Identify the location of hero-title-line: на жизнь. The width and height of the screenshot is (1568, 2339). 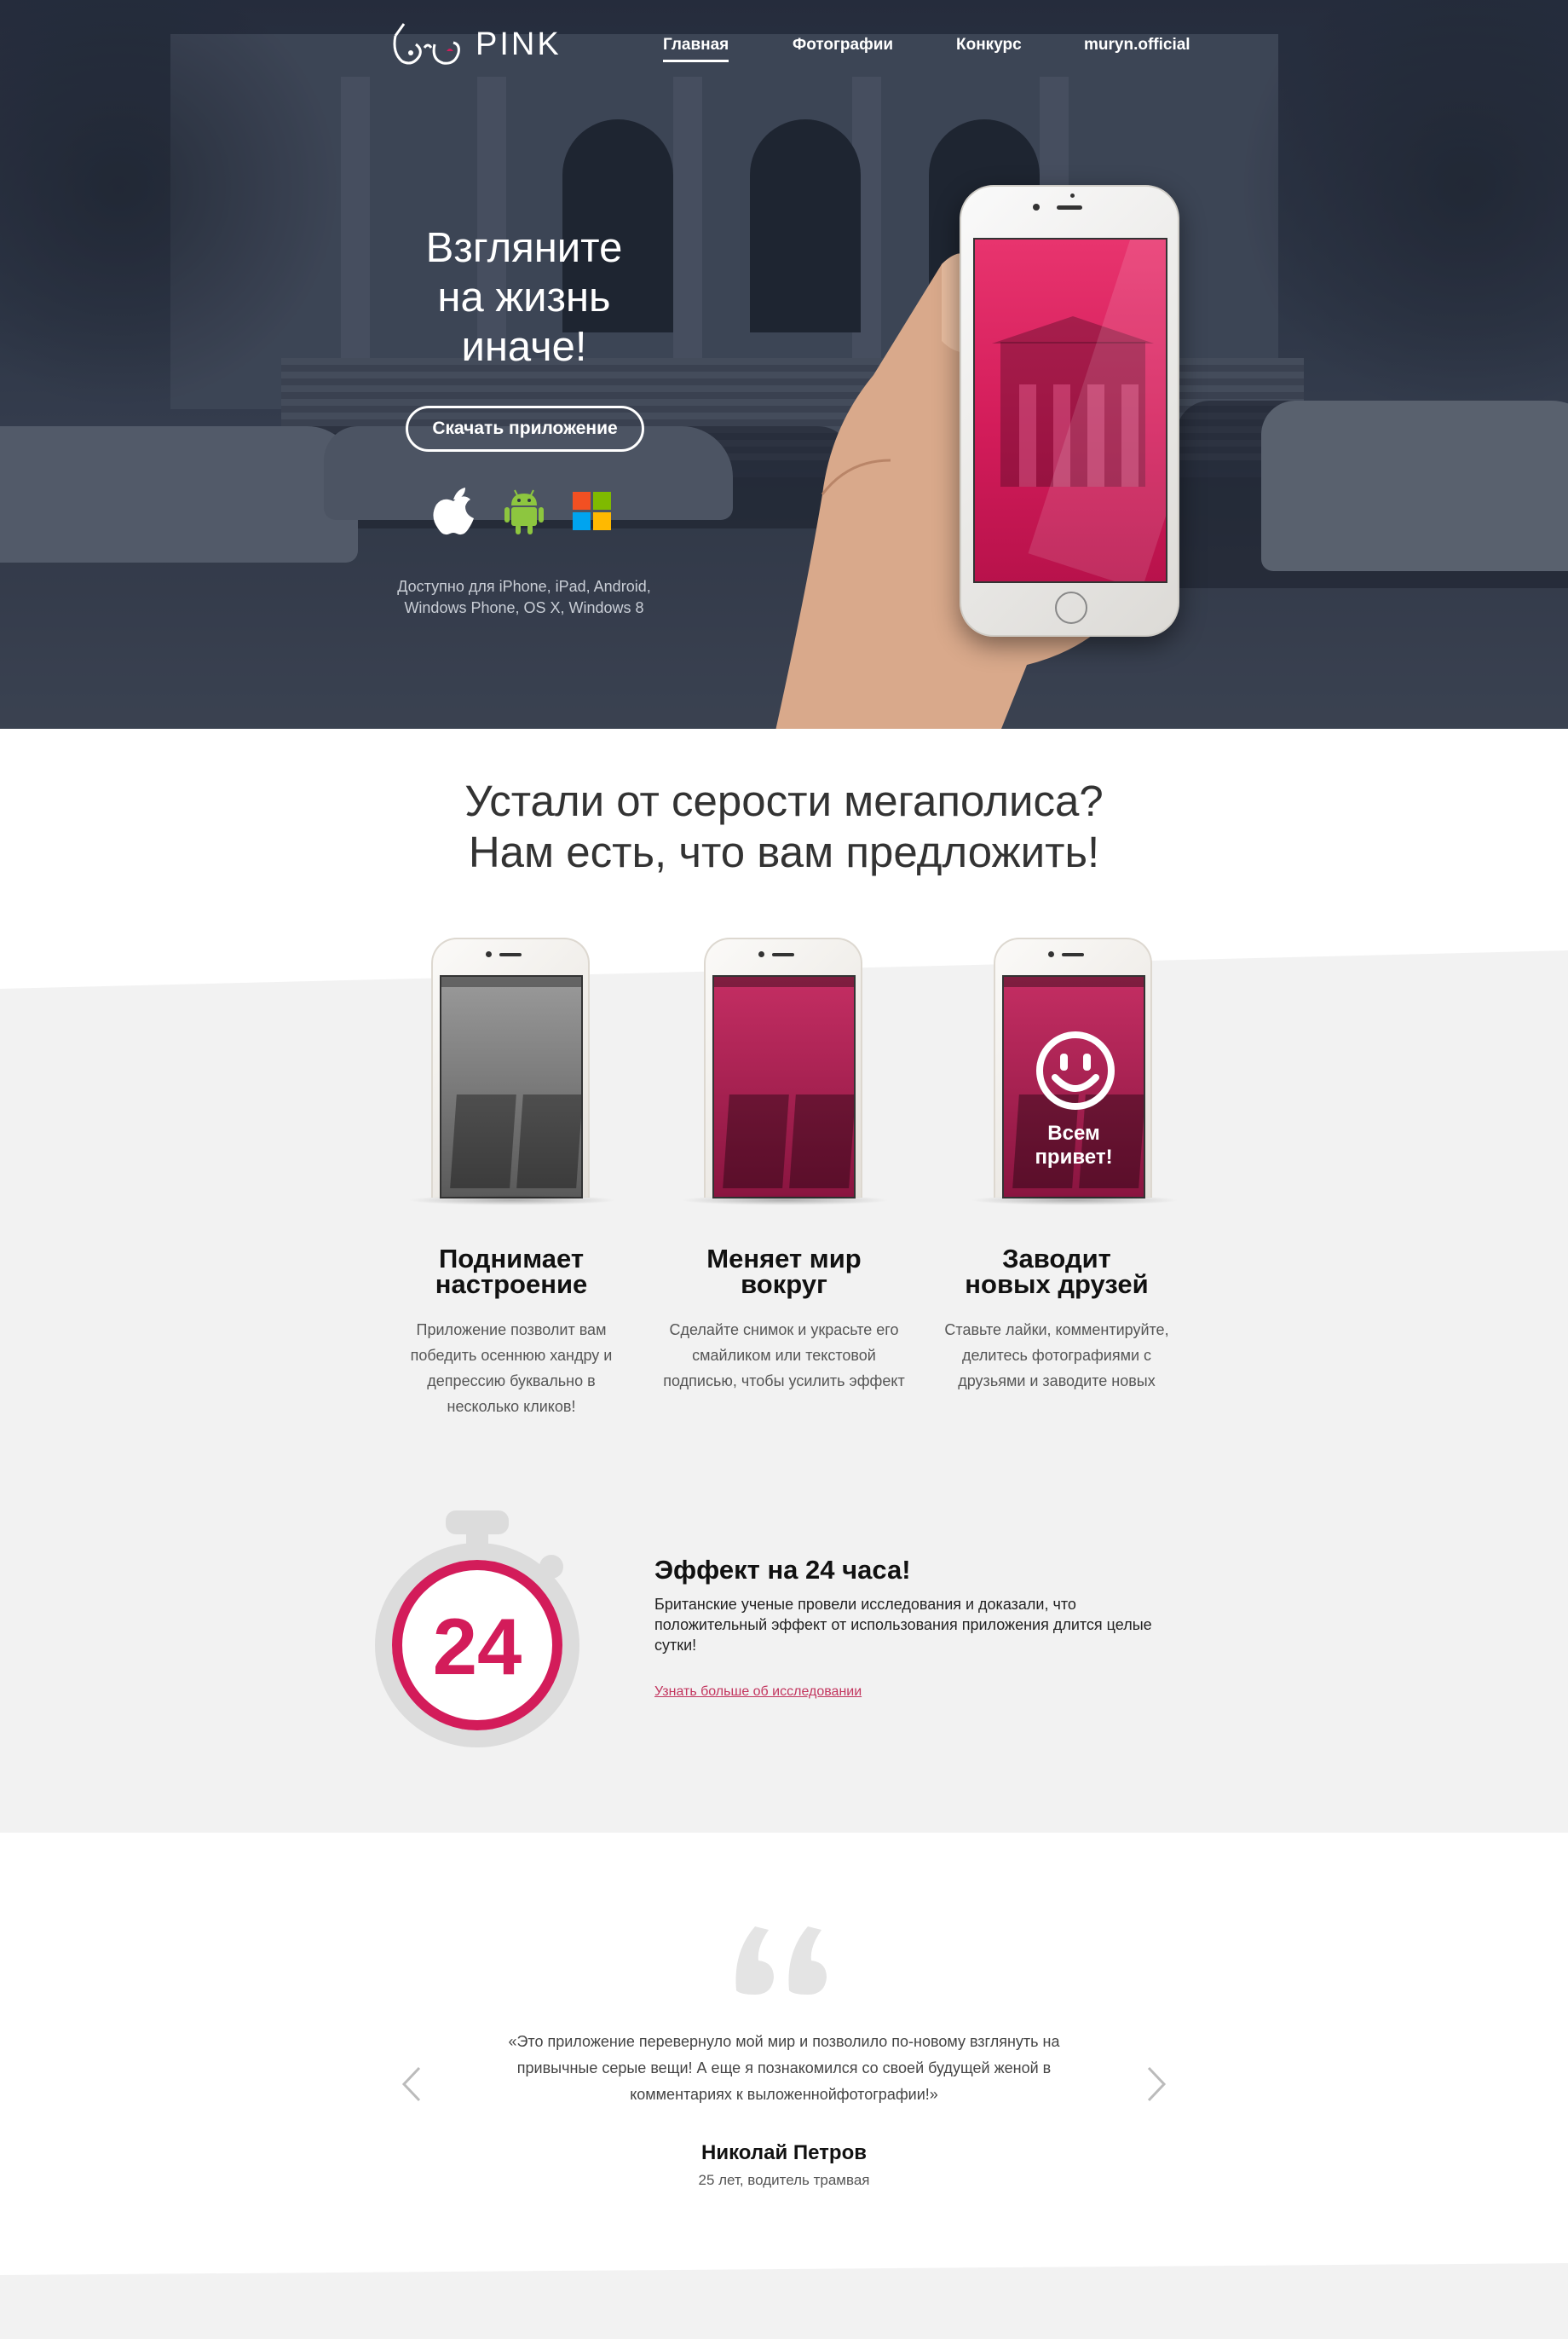
(524, 297).